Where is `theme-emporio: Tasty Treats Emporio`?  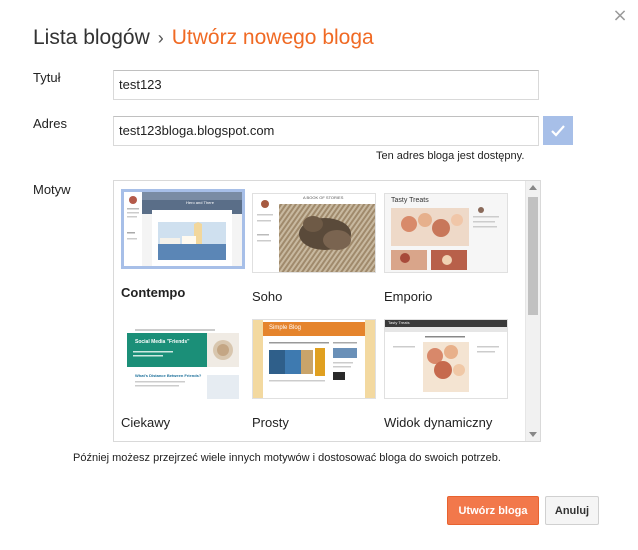
theme-emporio: Tasty Treats Emporio is located at coordinates (446, 248).